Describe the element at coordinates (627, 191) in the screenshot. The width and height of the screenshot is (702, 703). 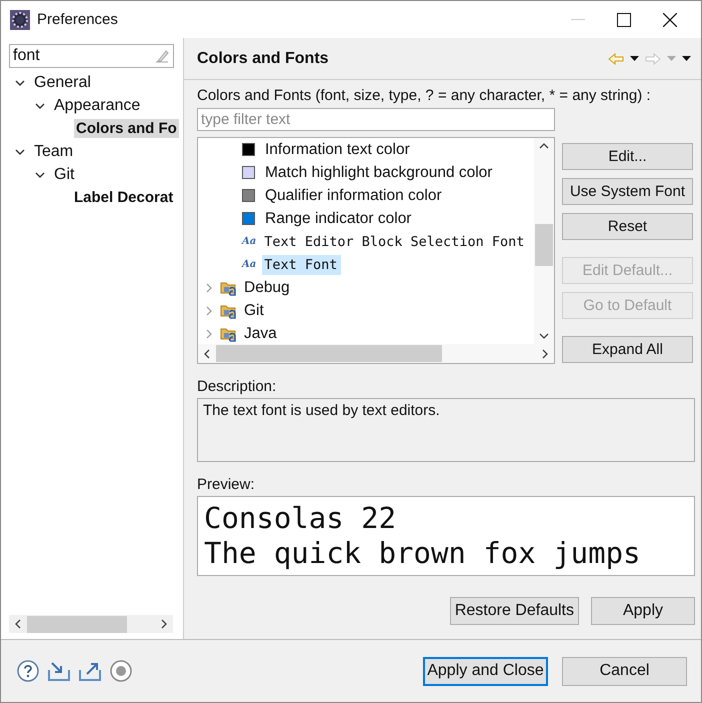
I see `button: Use System Font` at that location.